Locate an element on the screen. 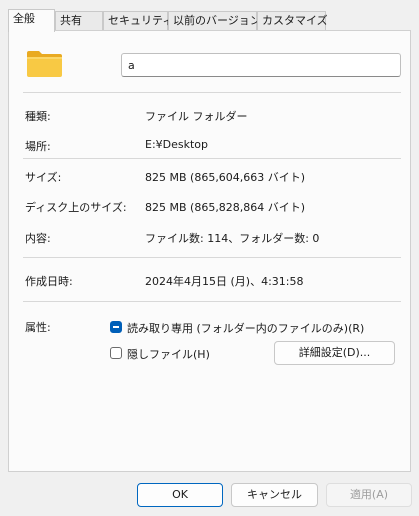 This screenshot has height=516, width=419. folder-name-input is located at coordinates (261, 65).